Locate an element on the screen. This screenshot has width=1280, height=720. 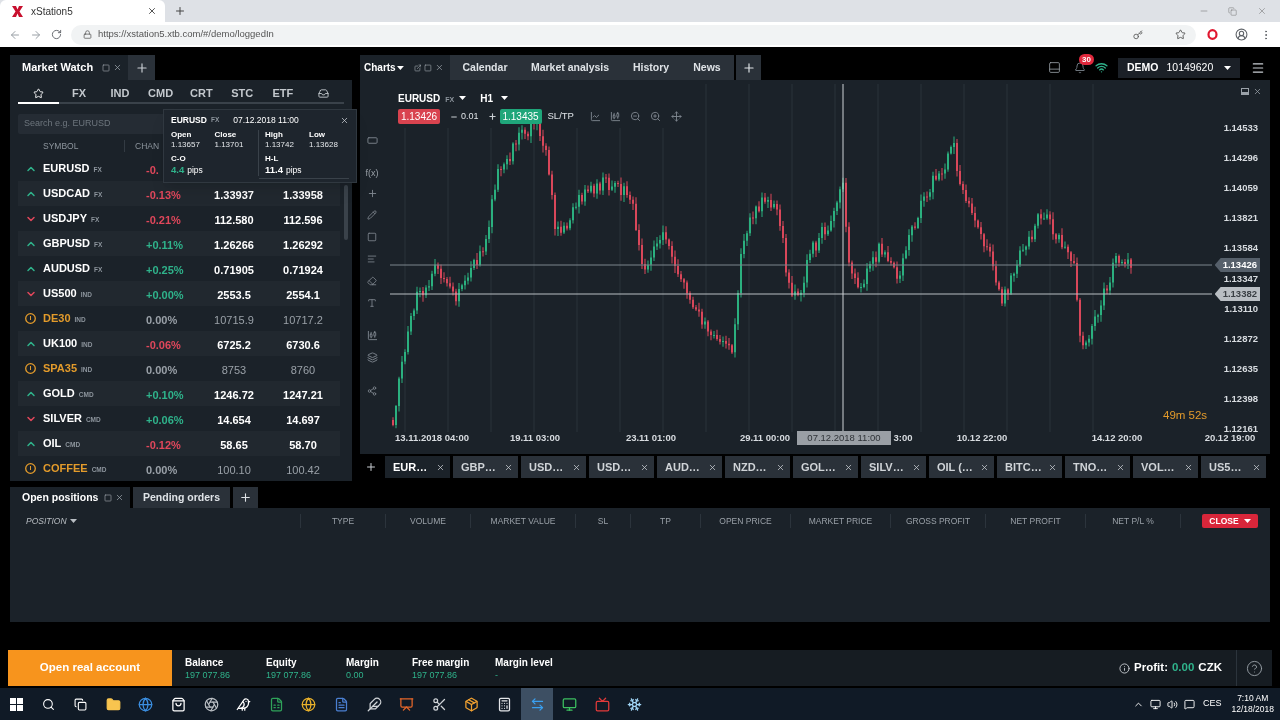
stat-label: Free margin is located at coordinates (441, 662).